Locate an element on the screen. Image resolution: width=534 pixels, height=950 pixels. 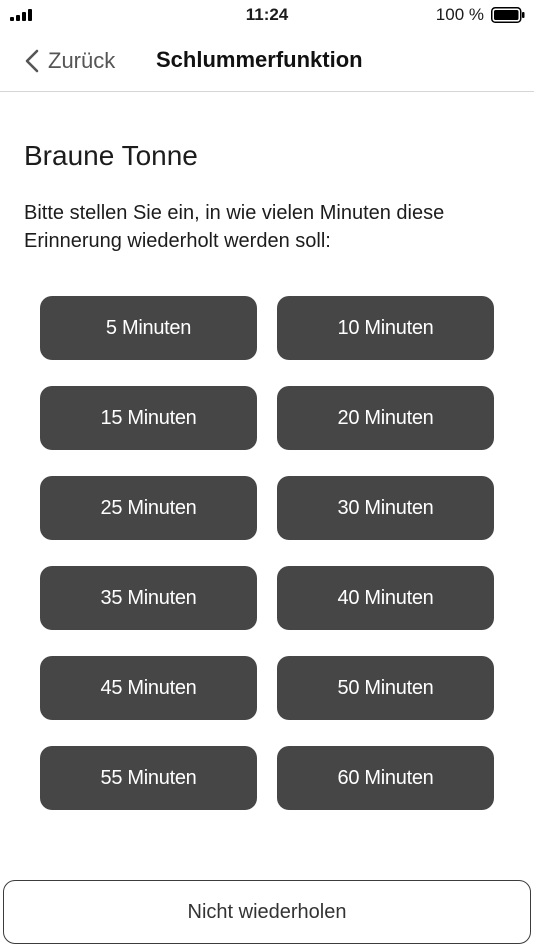
snooze-45-button: 45 Minuten is located at coordinates (148, 688).